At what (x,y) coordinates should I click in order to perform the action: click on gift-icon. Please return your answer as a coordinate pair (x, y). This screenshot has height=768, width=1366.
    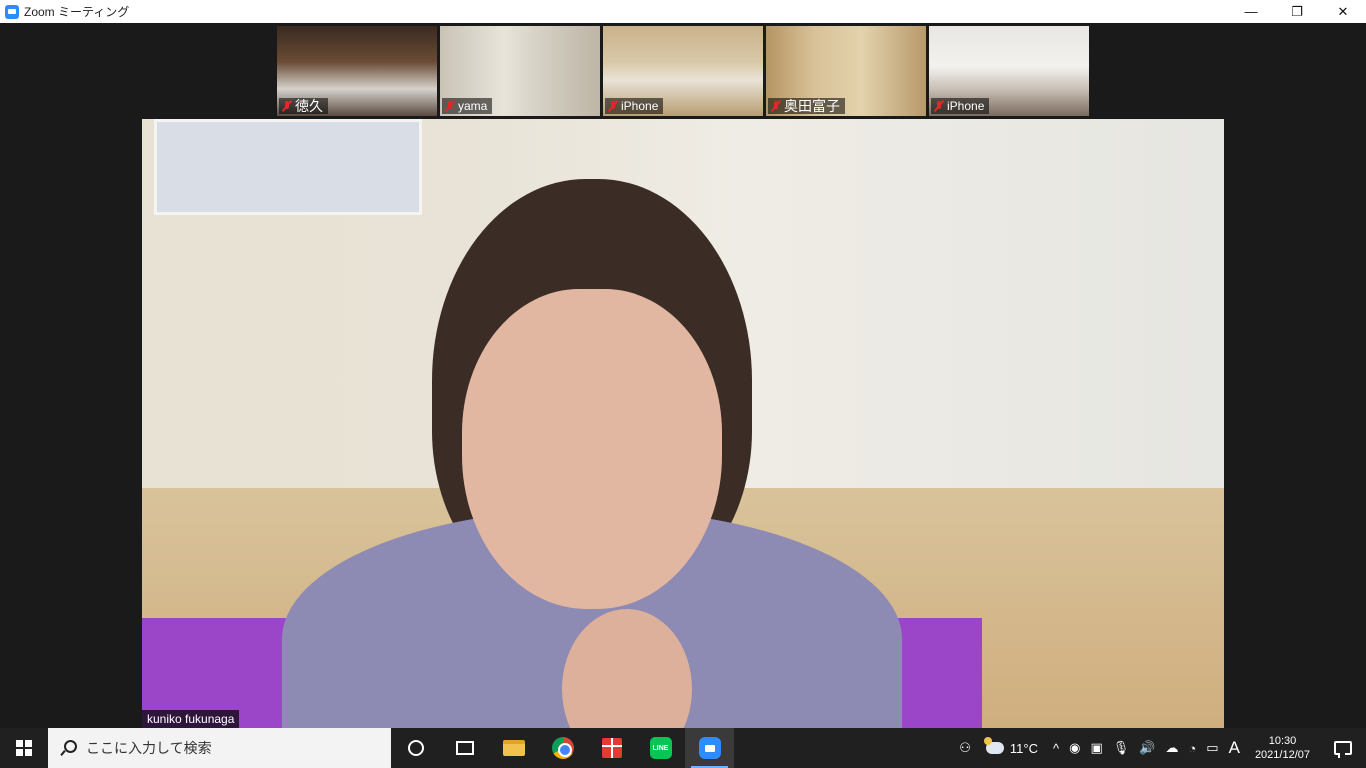
    Looking at the image, I should click on (611, 748).